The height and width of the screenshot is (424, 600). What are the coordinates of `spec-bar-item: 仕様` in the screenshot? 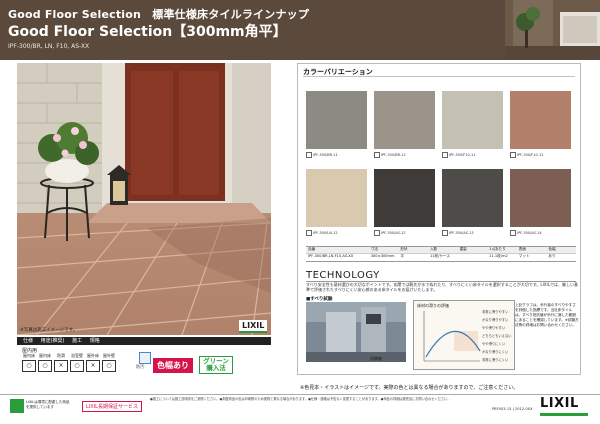 It's located at (28, 341).